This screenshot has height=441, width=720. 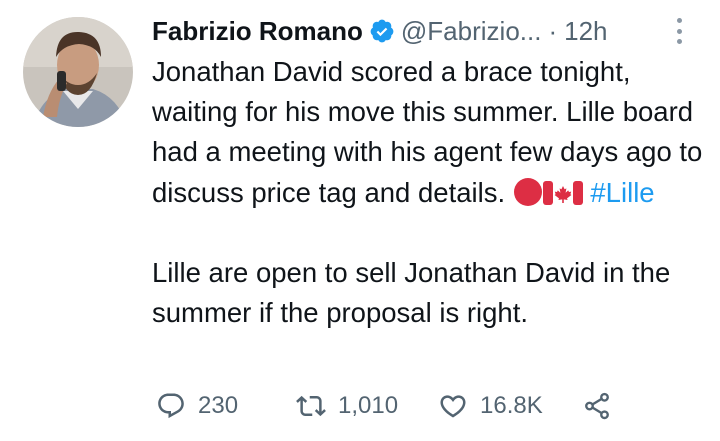 I want to click on canada-flag-icon, so click(x=562, y=192).